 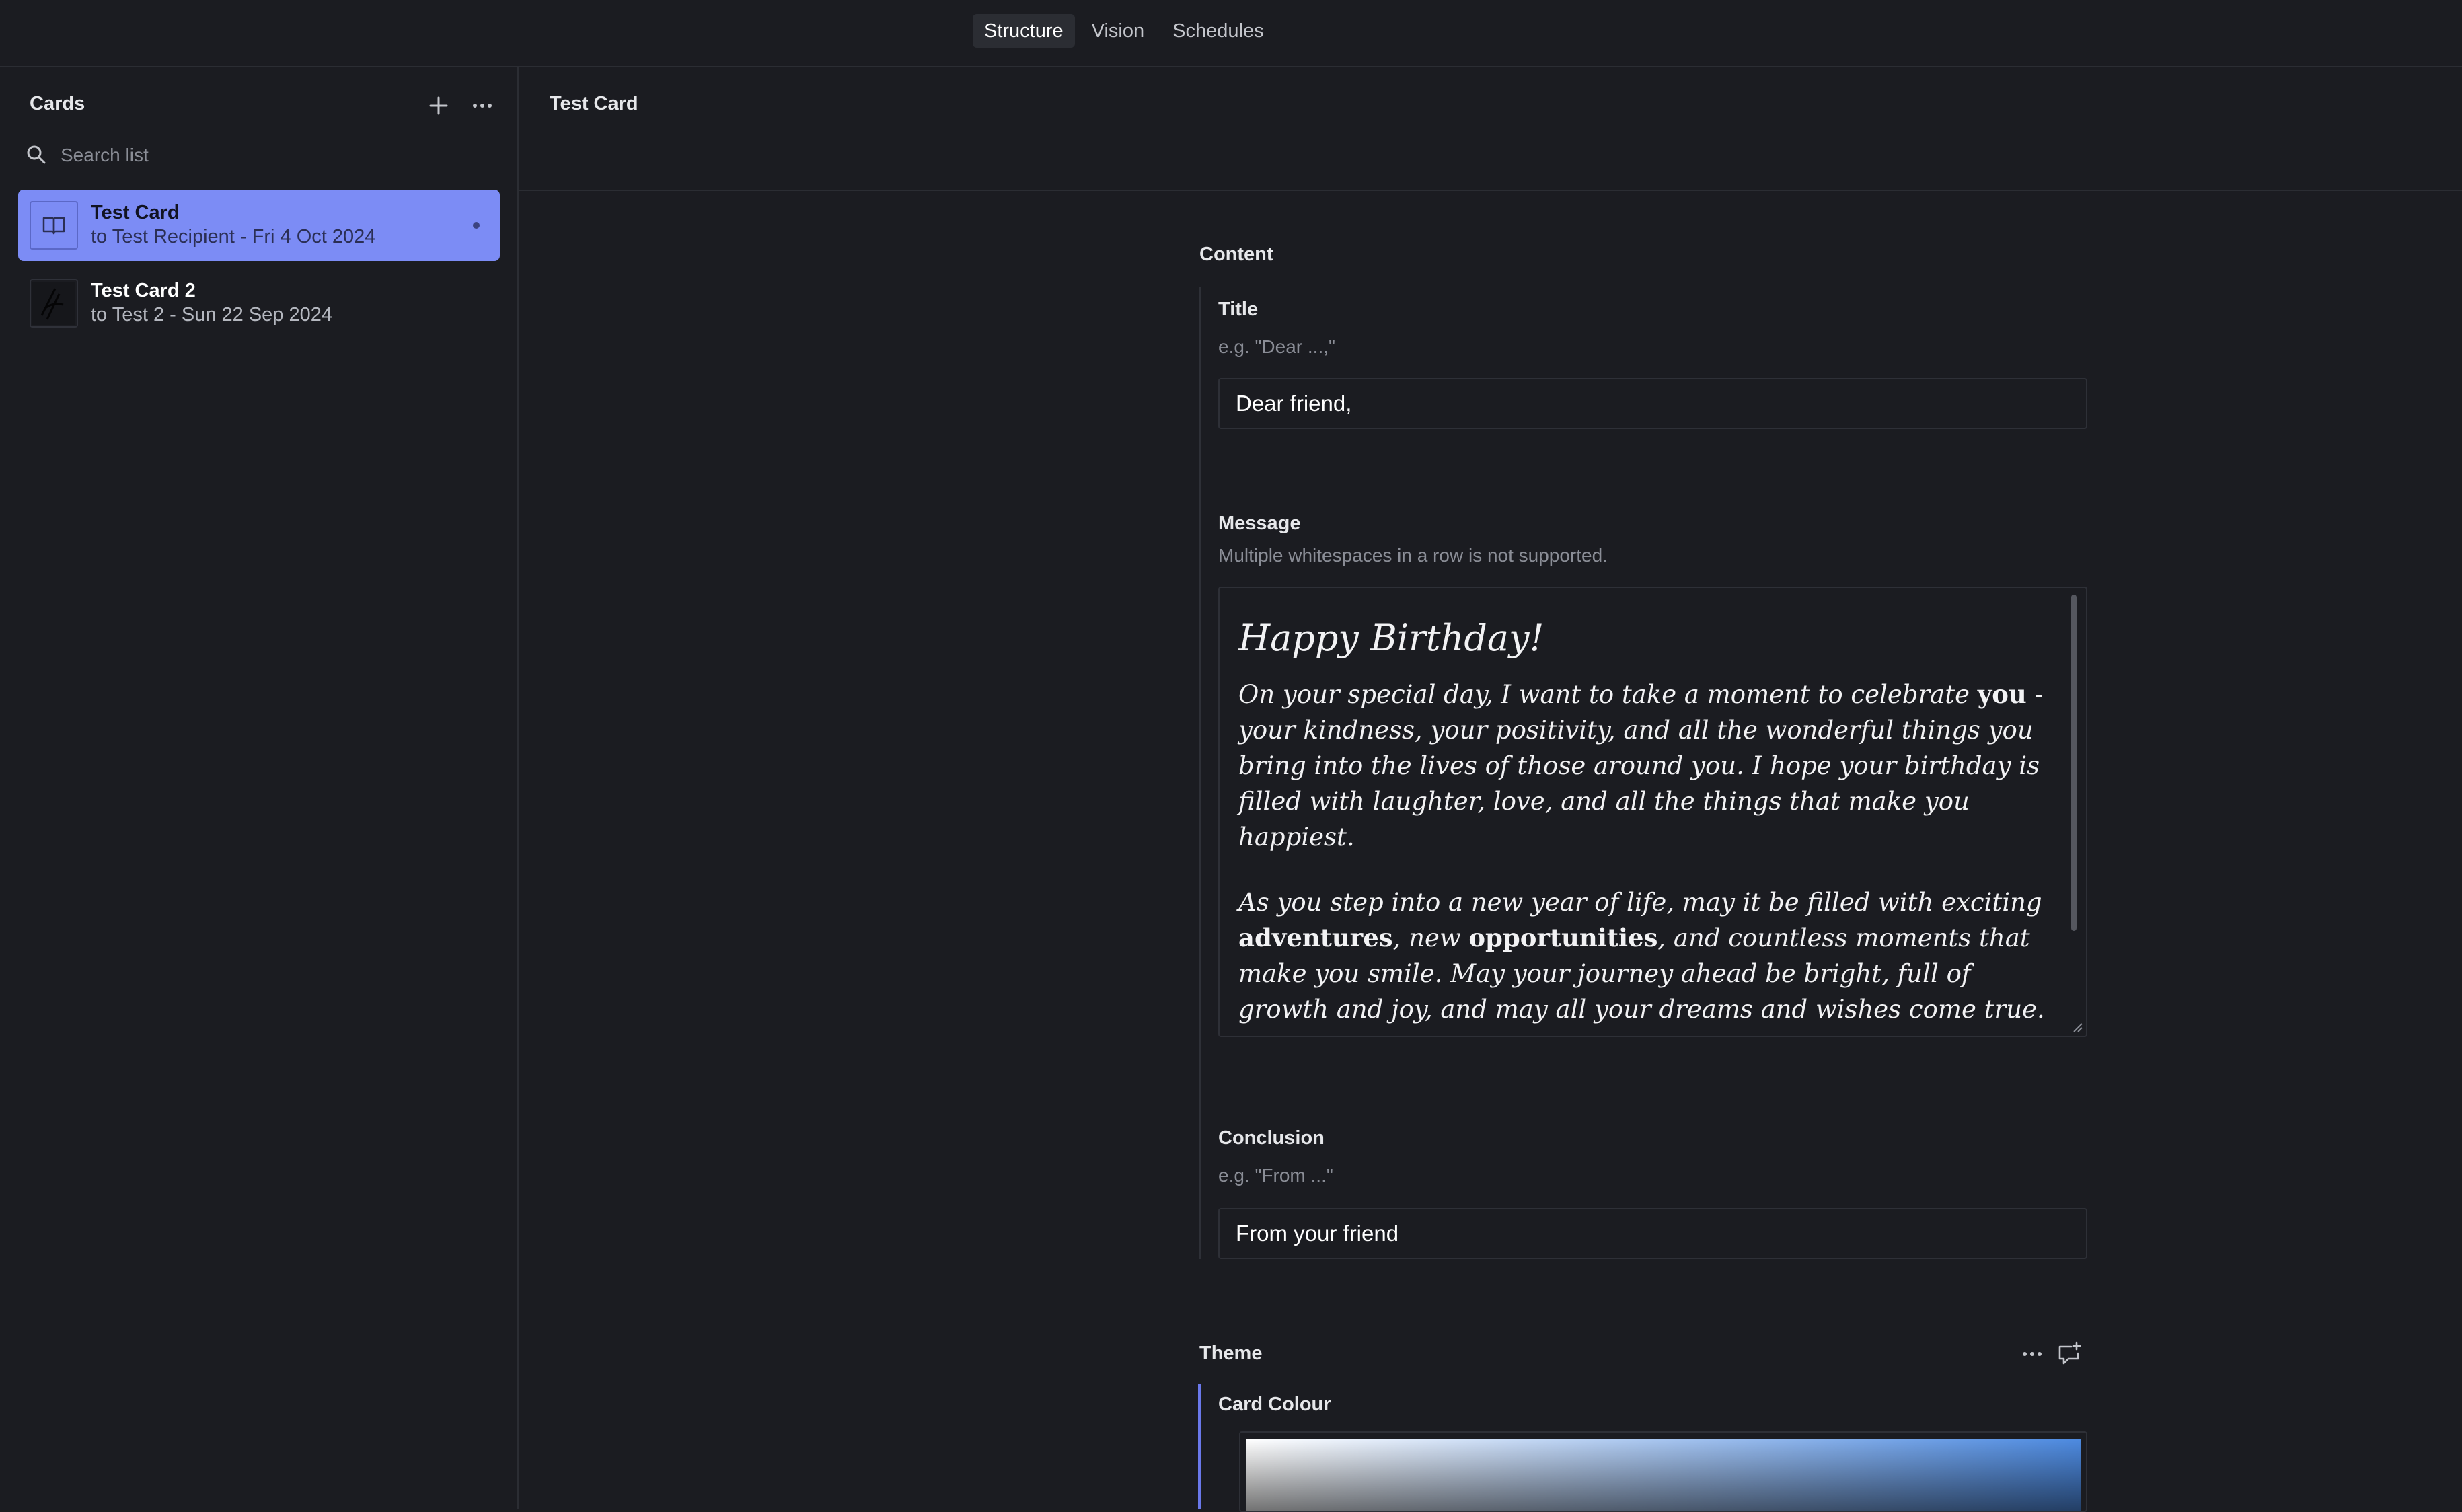 I want to click on card-colour-label: Card Colour, so click(x=1275, y=1404).